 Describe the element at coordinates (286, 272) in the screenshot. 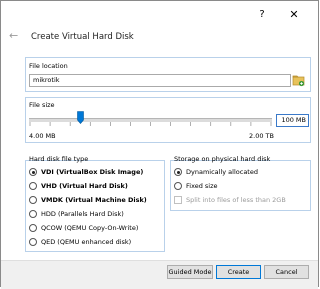

I see `cancel-button: Cancel` at that location.